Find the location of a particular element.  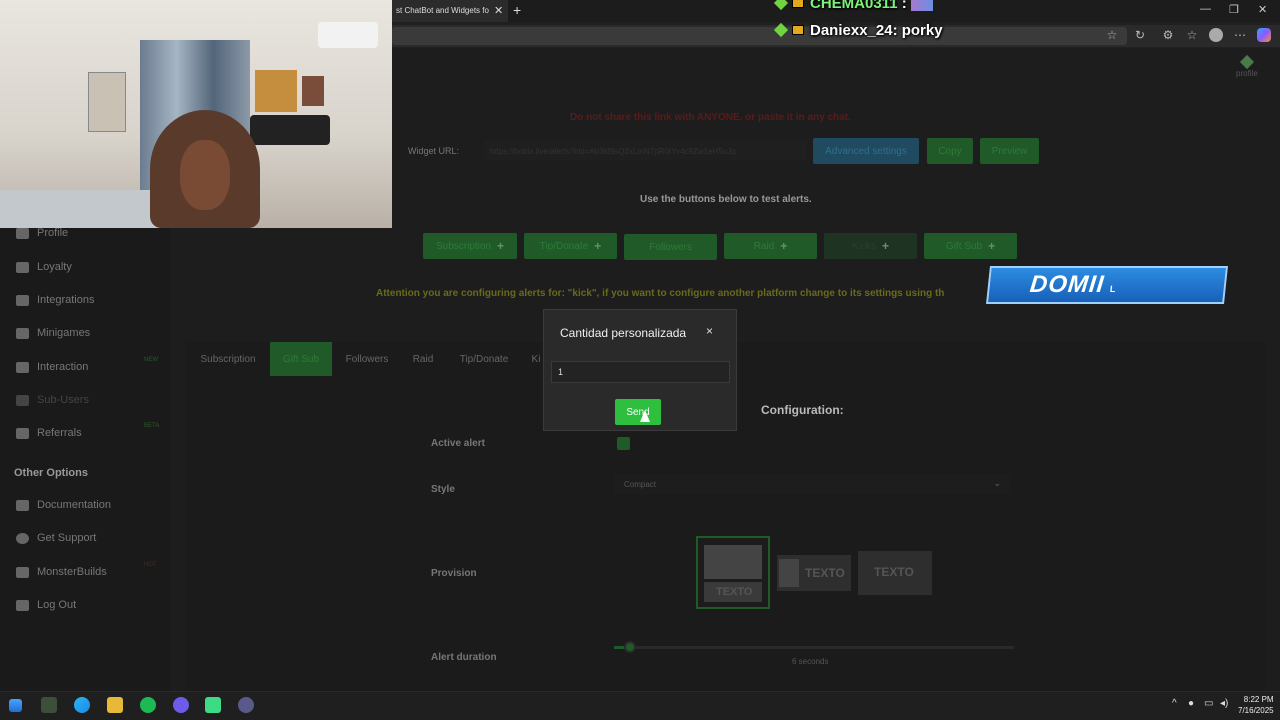

sidebar-item-loyalty: Loyalty is located at coordinates (44, 267).